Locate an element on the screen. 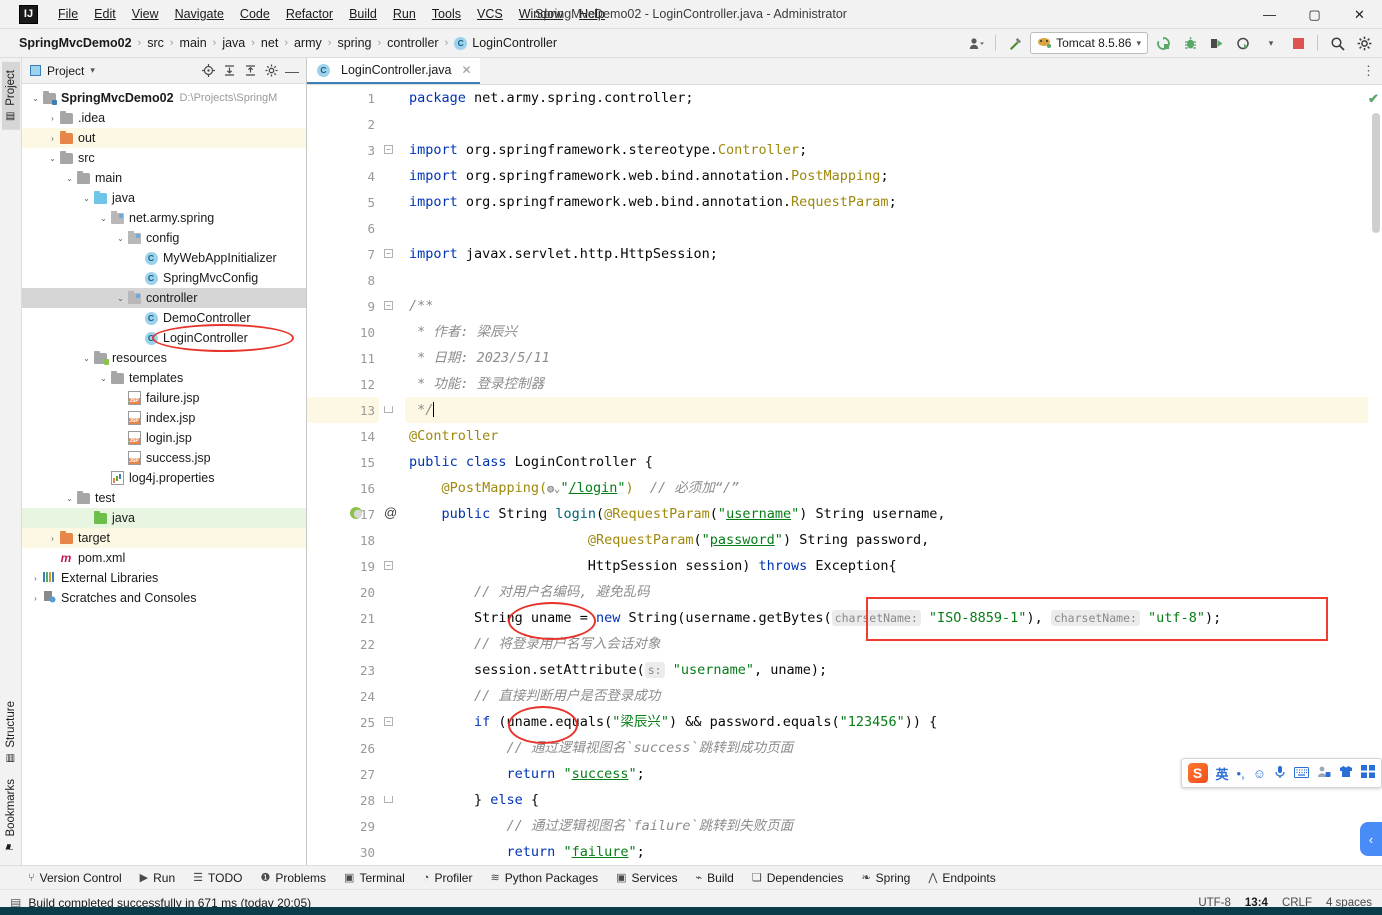  line-number: 13 is located at coordinates (343, 410).